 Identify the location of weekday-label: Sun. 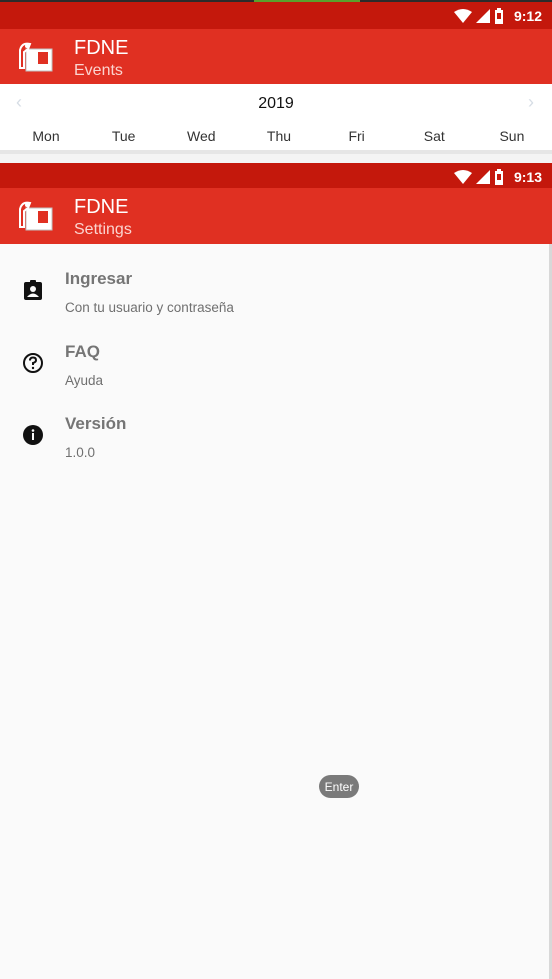
(512, 136).